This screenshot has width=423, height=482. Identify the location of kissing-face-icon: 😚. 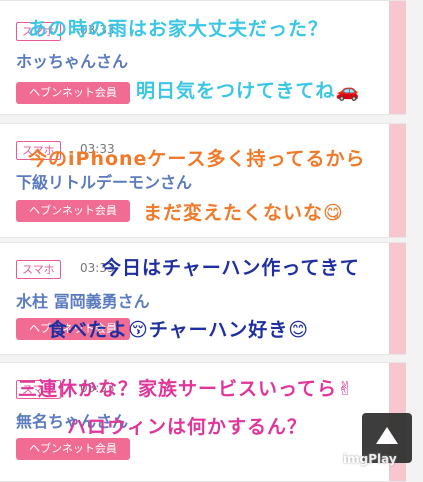
(138, 330).